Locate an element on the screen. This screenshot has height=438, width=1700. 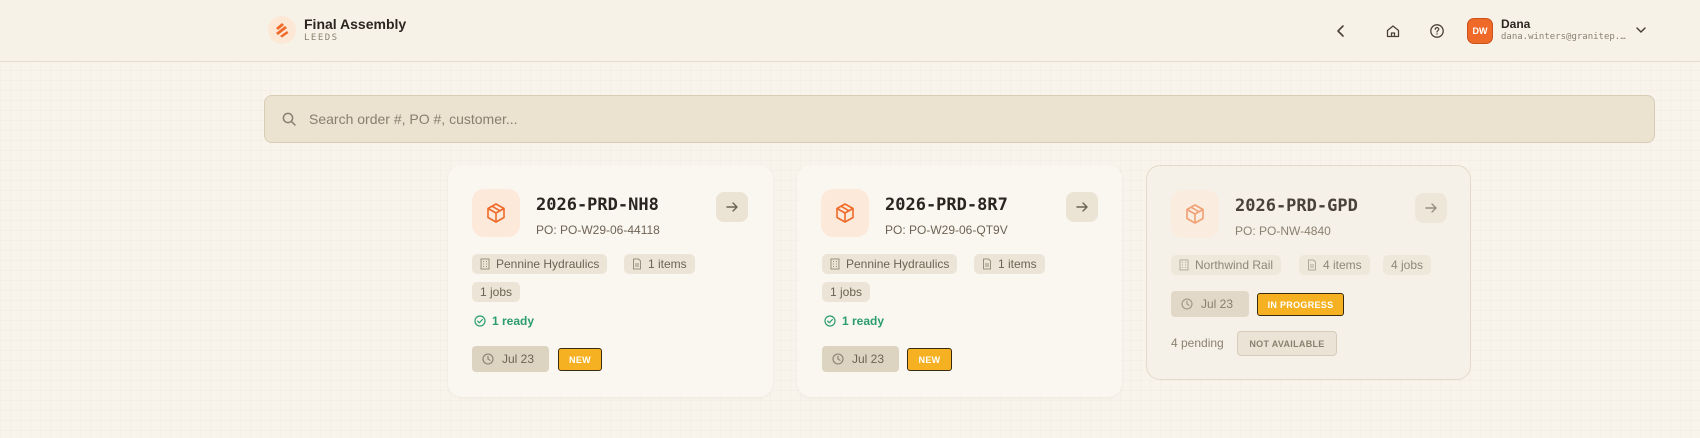
customer-chip: Northwind Rail is located at coordinates (1226, 265).